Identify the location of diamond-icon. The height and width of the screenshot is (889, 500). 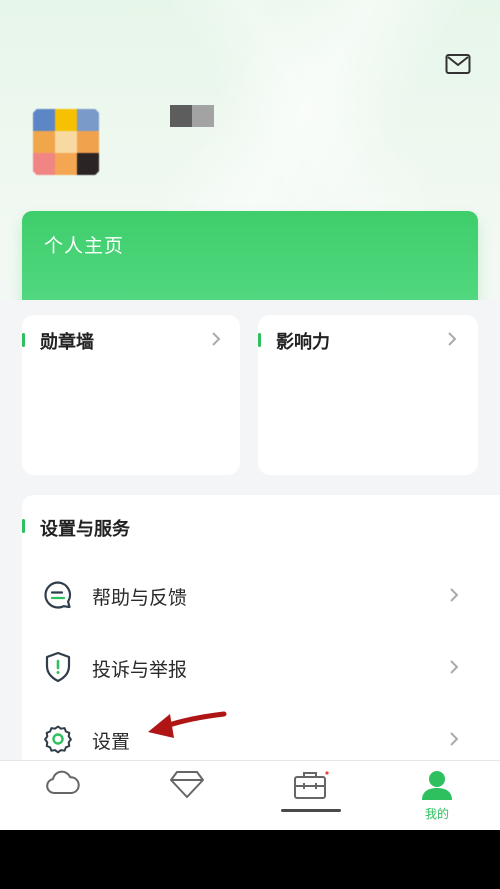
(187, 784).